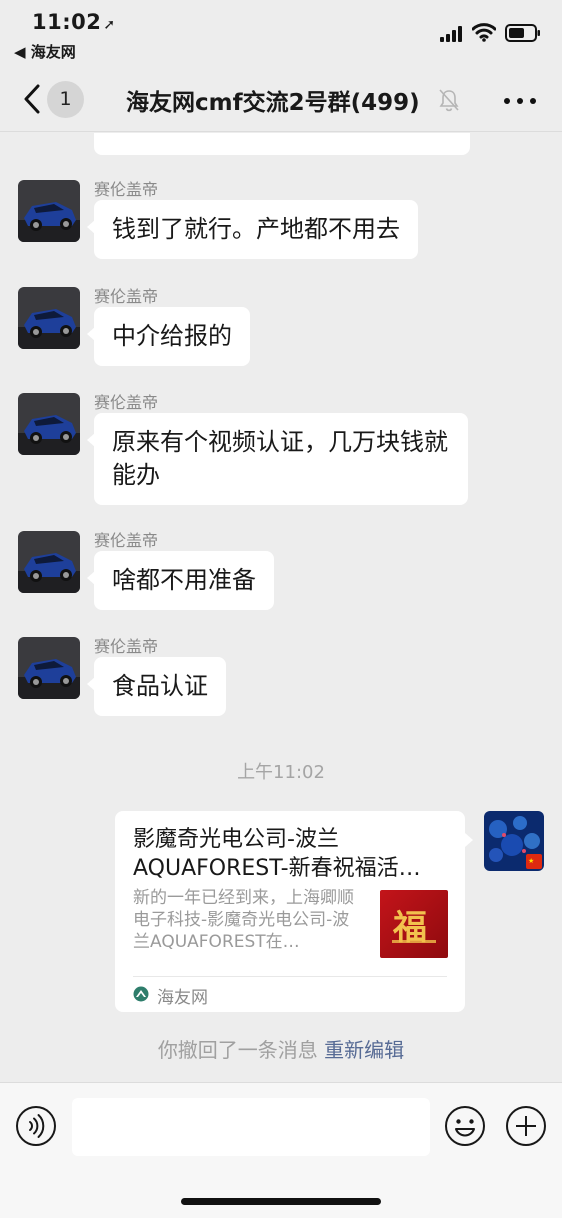 The height and width of the screenshot is (1218, 562). I want to click on bell-off-icon, so click(449, 100).